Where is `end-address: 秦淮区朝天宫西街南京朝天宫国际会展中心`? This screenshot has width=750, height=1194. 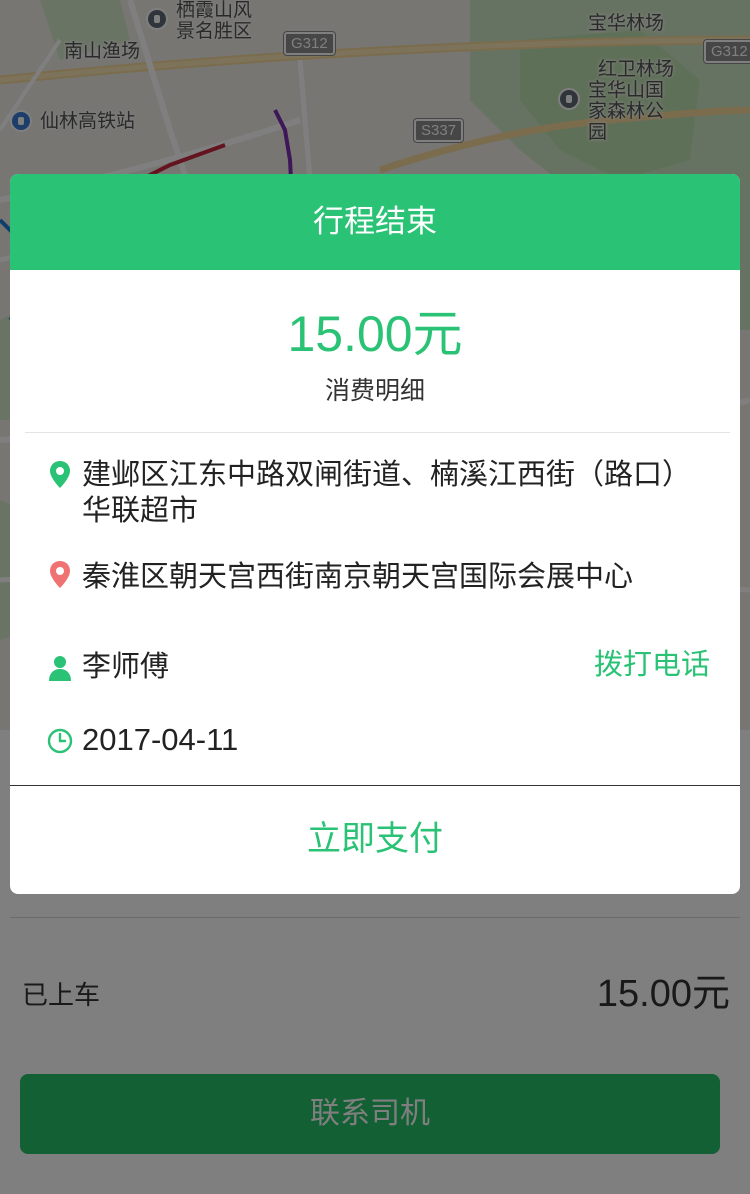
end-address: 秦淮区朝天宫西街南京朝天宫国际会展中心 is located at coordinates (358, 576).